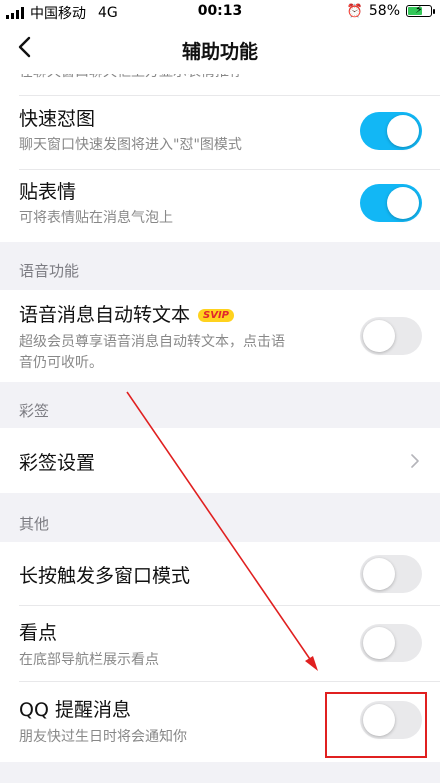 The height and width of the screenshot is (783, 440). What do you see at coordinates (376, 725) in the screenshot?
I see `annotation-highlight-box` at bounding box center [376, 725].